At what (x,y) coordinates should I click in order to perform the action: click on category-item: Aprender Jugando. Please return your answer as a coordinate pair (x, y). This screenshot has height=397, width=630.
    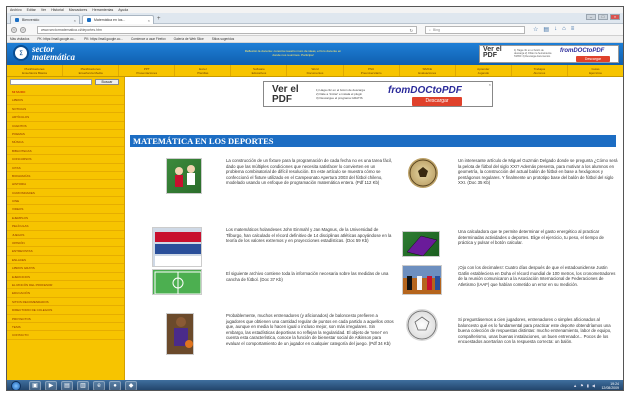
    Looking at the image, I should click on (484, 70).